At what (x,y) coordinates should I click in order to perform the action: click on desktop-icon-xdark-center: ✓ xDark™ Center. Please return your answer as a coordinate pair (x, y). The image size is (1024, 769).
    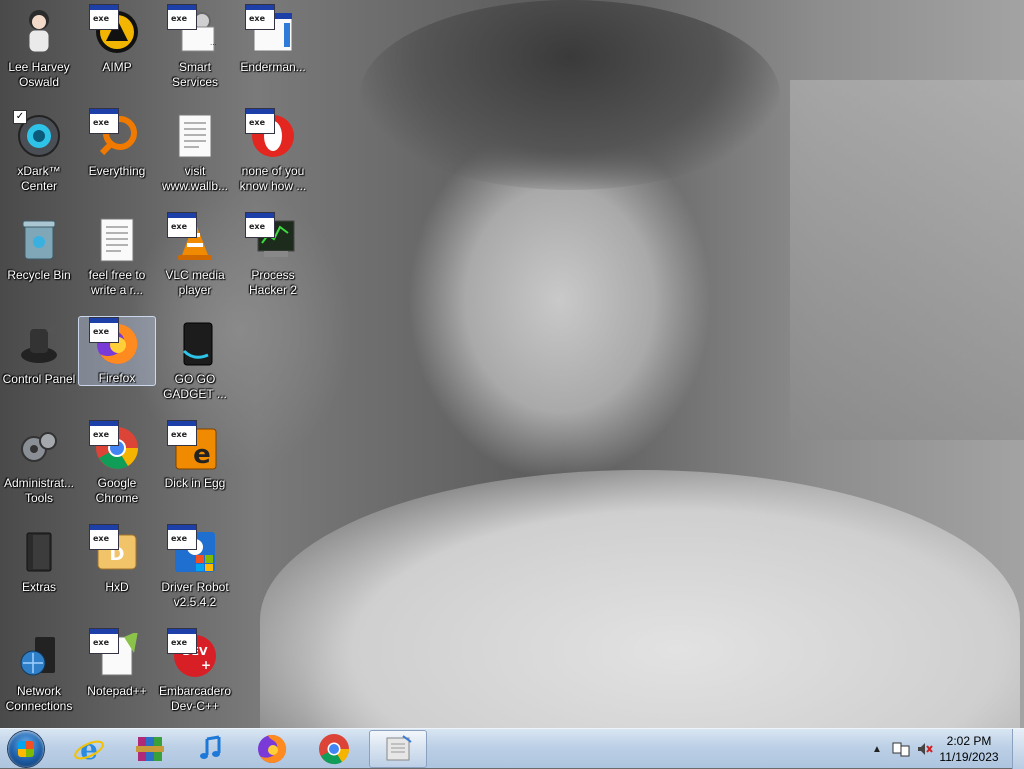
    Looking at the image, I should click on (39, 158).